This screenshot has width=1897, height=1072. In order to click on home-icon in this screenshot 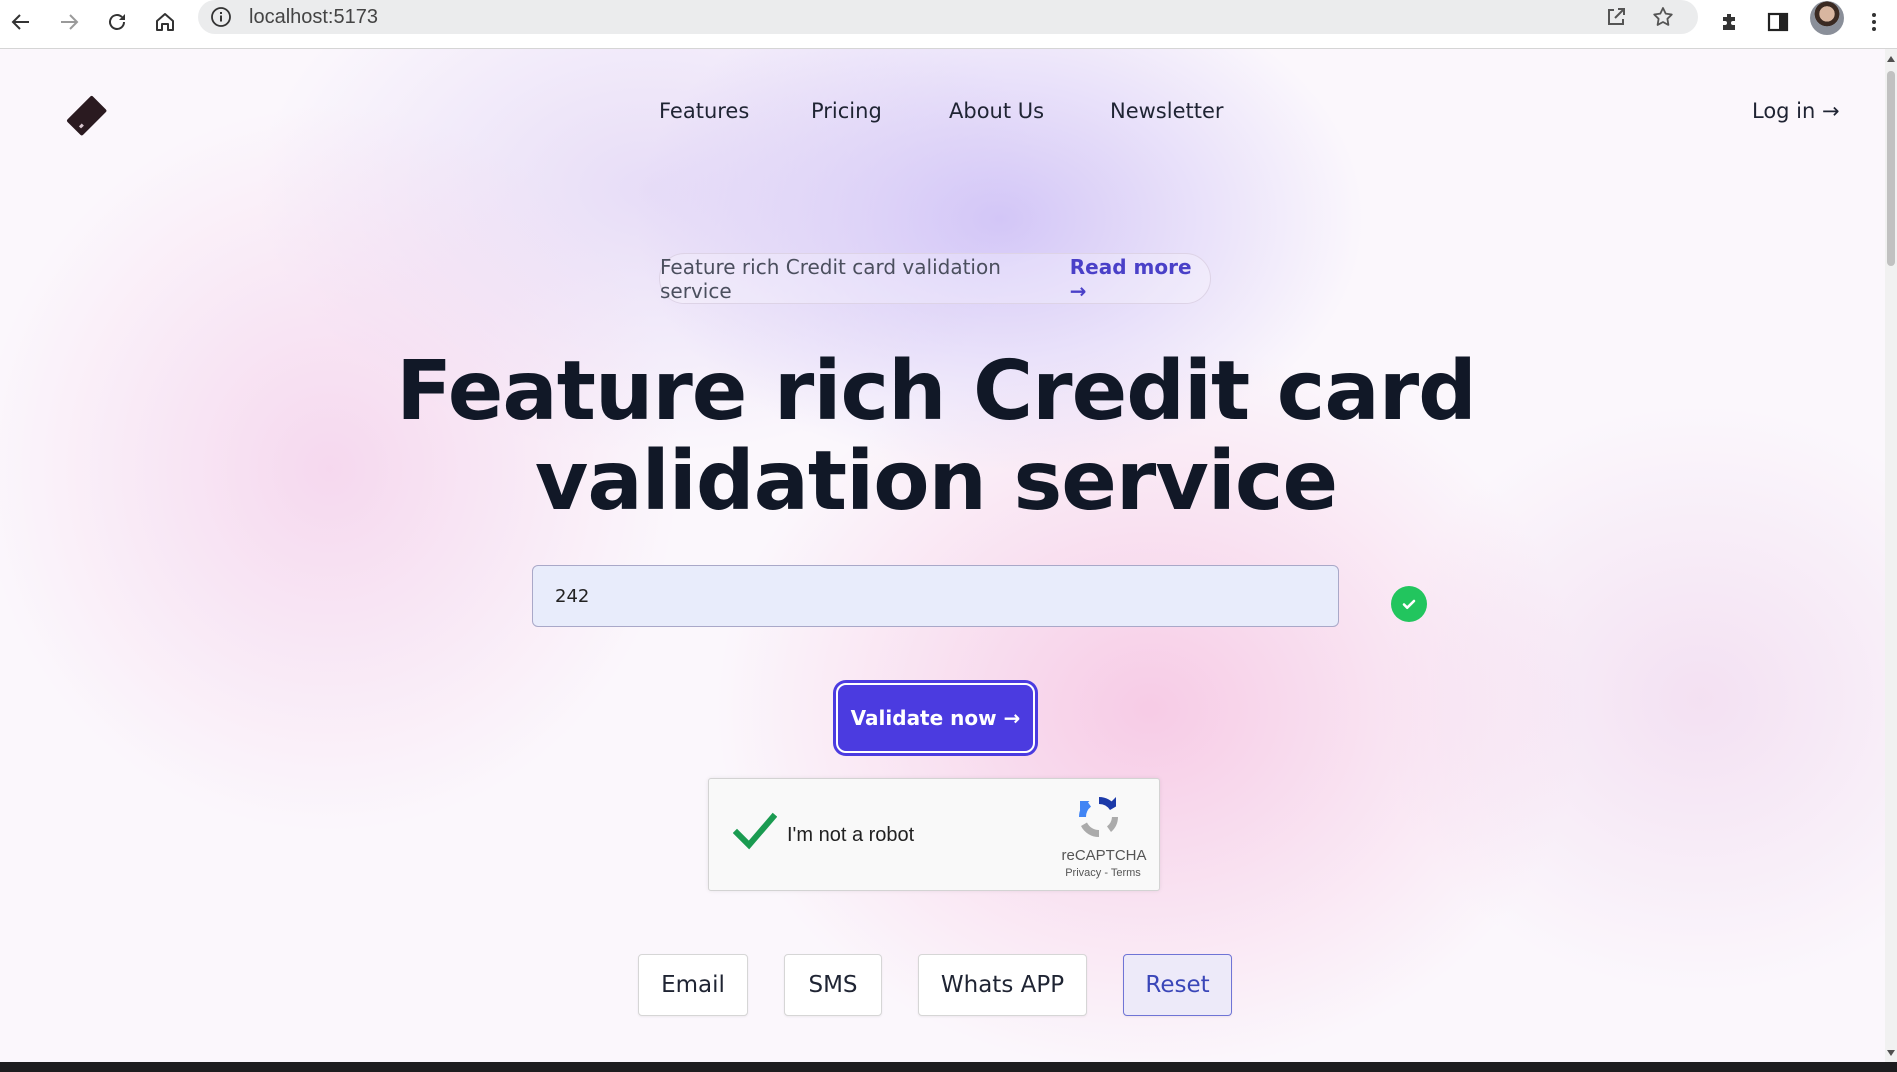, I will do `click(165, 22)`.